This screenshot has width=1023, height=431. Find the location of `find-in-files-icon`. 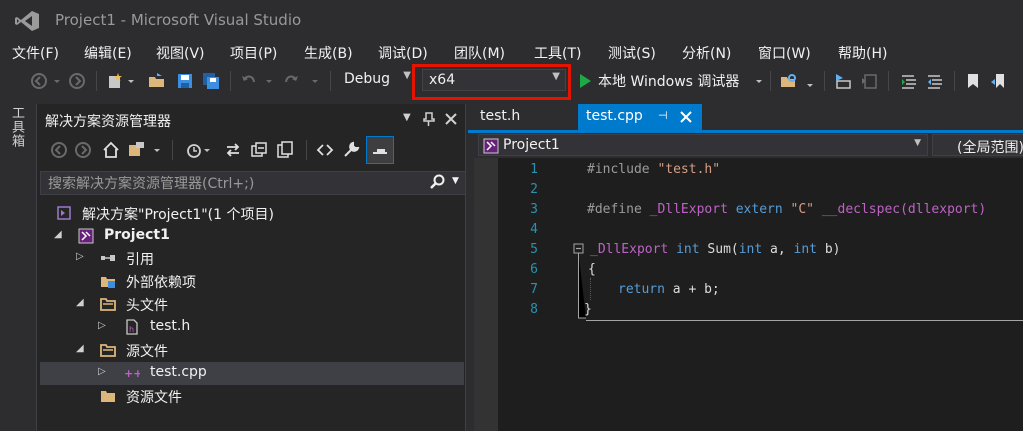

find-in-files-icon is located at coordinates (789, 81).